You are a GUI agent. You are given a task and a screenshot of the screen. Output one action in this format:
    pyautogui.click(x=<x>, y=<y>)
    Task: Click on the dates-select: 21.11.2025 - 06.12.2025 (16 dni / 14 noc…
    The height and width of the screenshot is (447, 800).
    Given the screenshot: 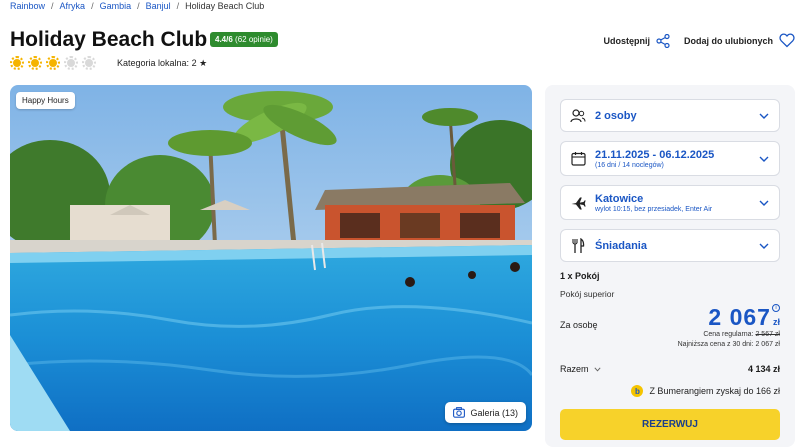 What is the action you would take?
    pyautogui.click(x=670, y=158)
    